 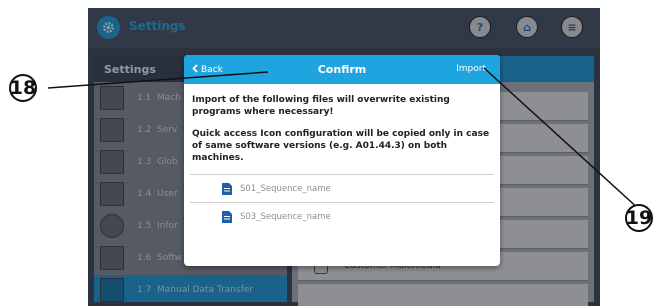 I want to click on callout-19: 19, so click(x=639, y=218).